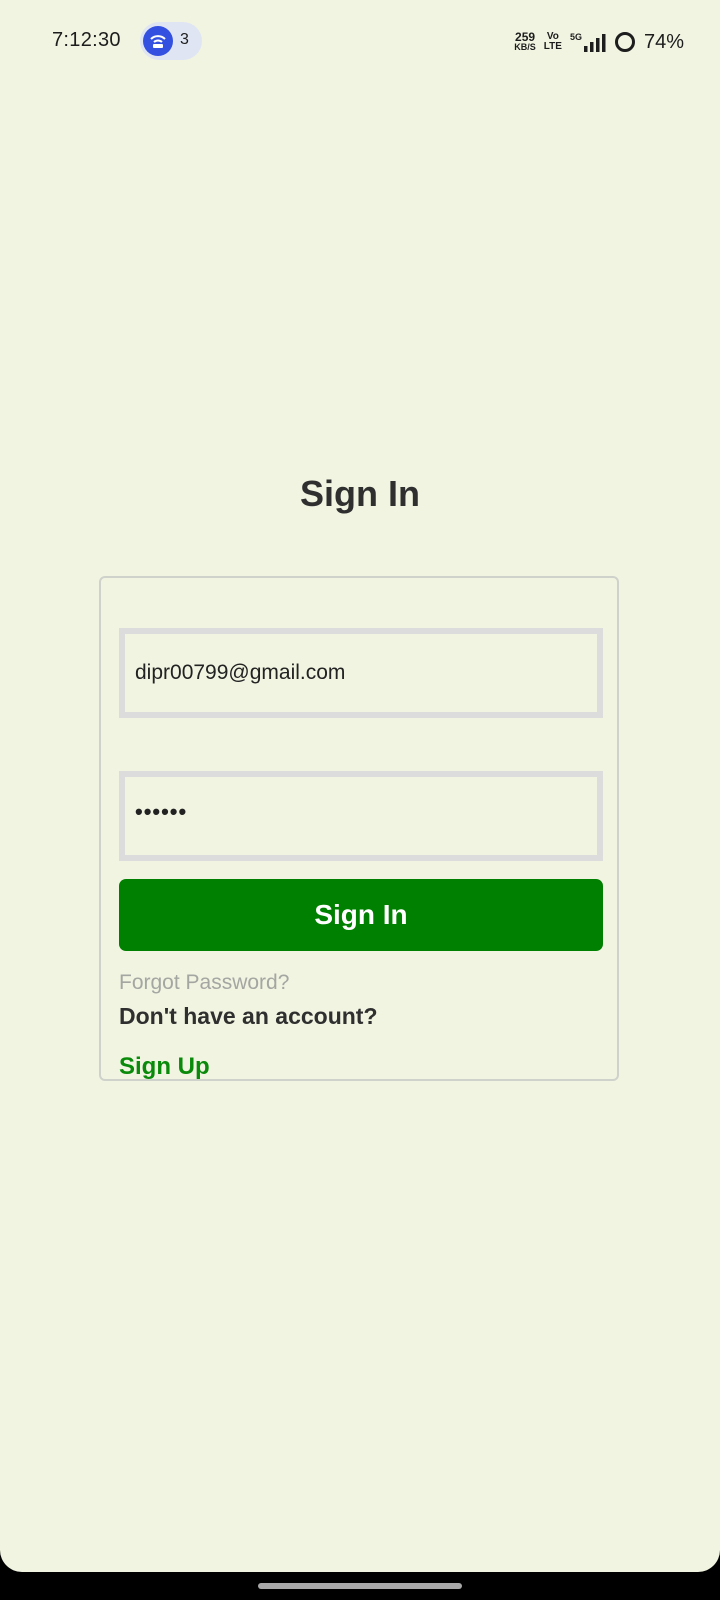  I want to click on volte-bottom: LTE, so click(552, 46).